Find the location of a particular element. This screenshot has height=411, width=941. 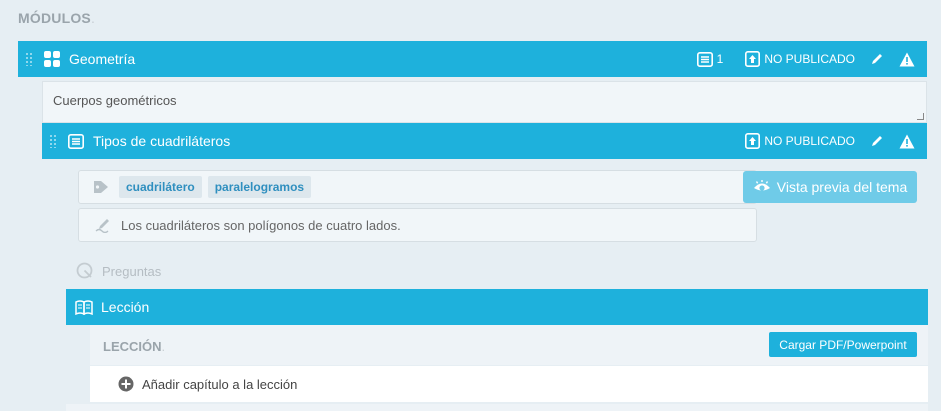

questions-icon is located at coordinates (84, 270).